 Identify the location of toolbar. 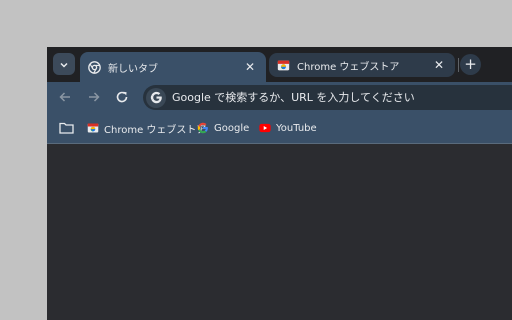
(279, 97).